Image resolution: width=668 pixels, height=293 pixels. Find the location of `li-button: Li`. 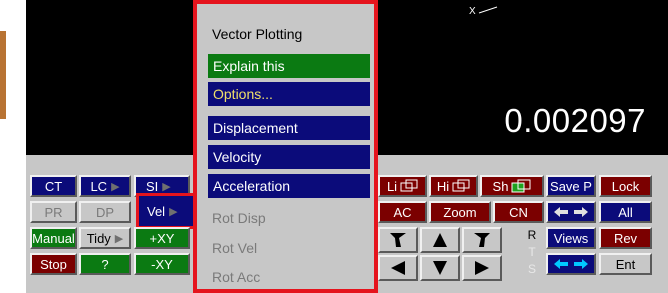

li-button: Li is located at coordinates (402, 186).